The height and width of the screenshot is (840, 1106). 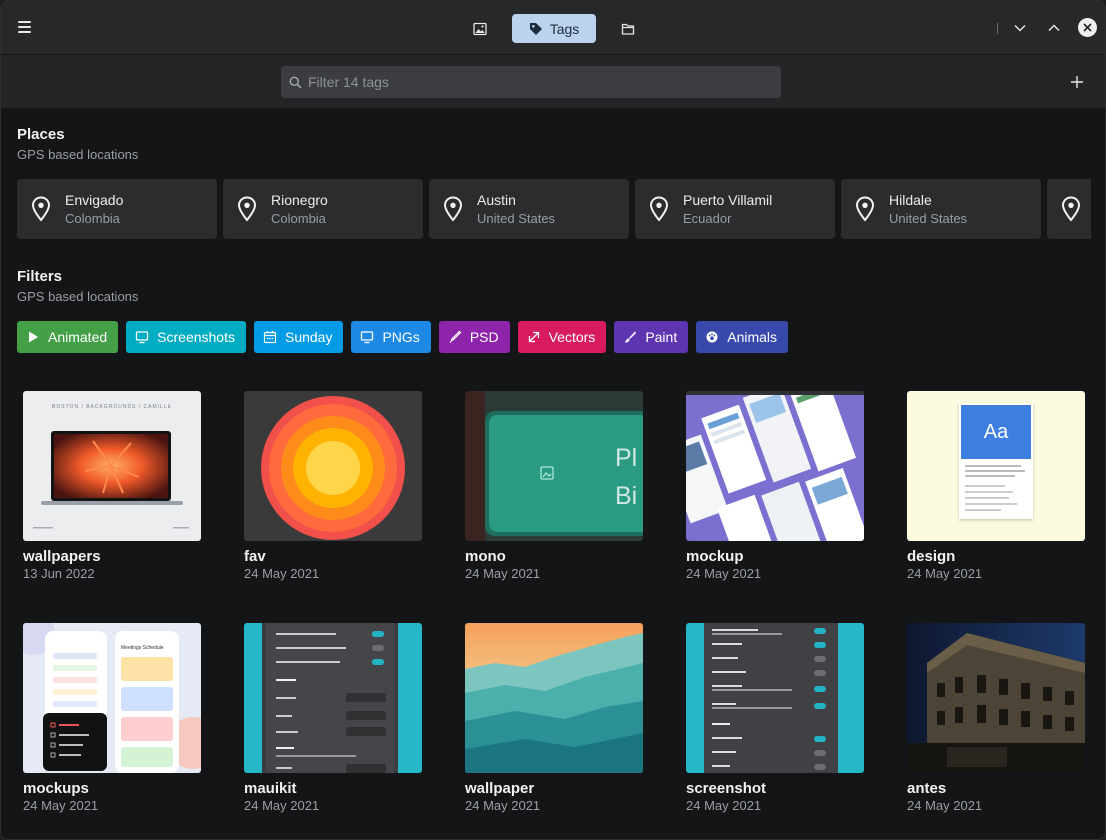 I want to click on scroll-down-button, so click(x=1020, y=28).